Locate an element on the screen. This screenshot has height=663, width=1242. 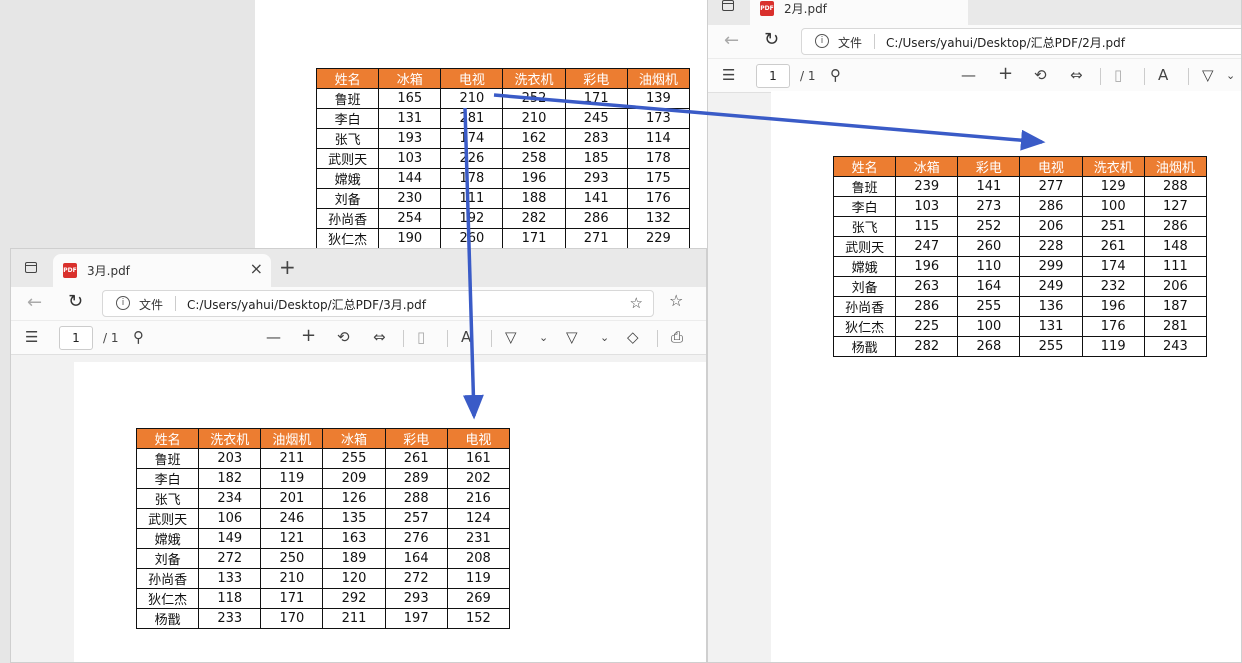
value-cell: 131 is located at coordinates (410, 118).